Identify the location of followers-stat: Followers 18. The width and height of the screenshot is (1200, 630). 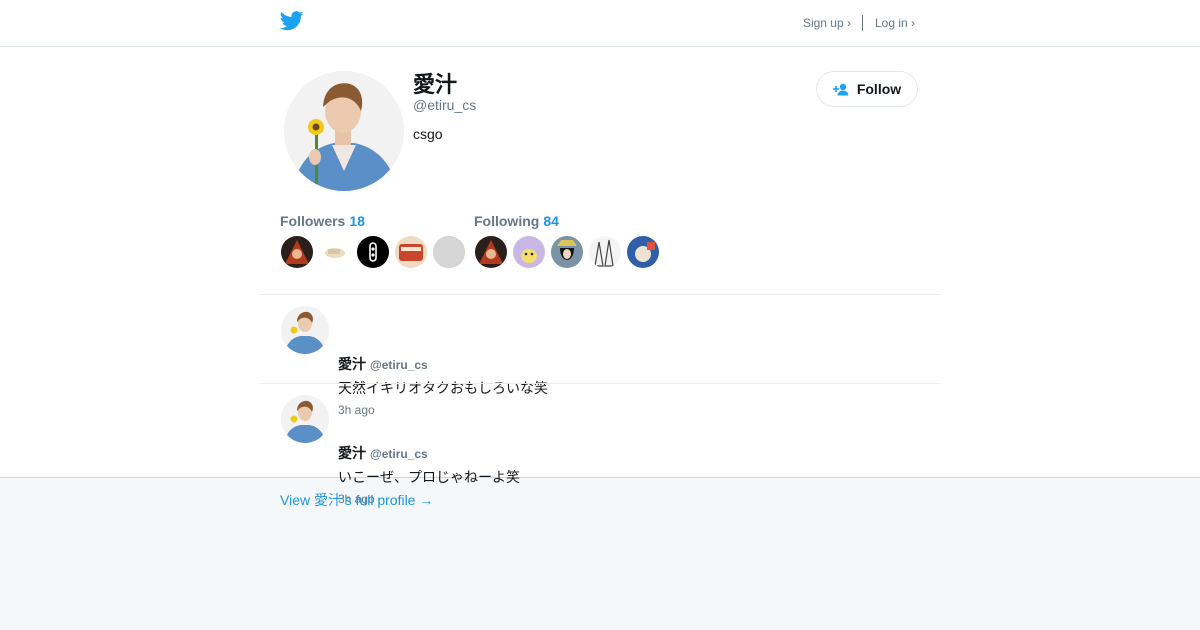
(322, 221).